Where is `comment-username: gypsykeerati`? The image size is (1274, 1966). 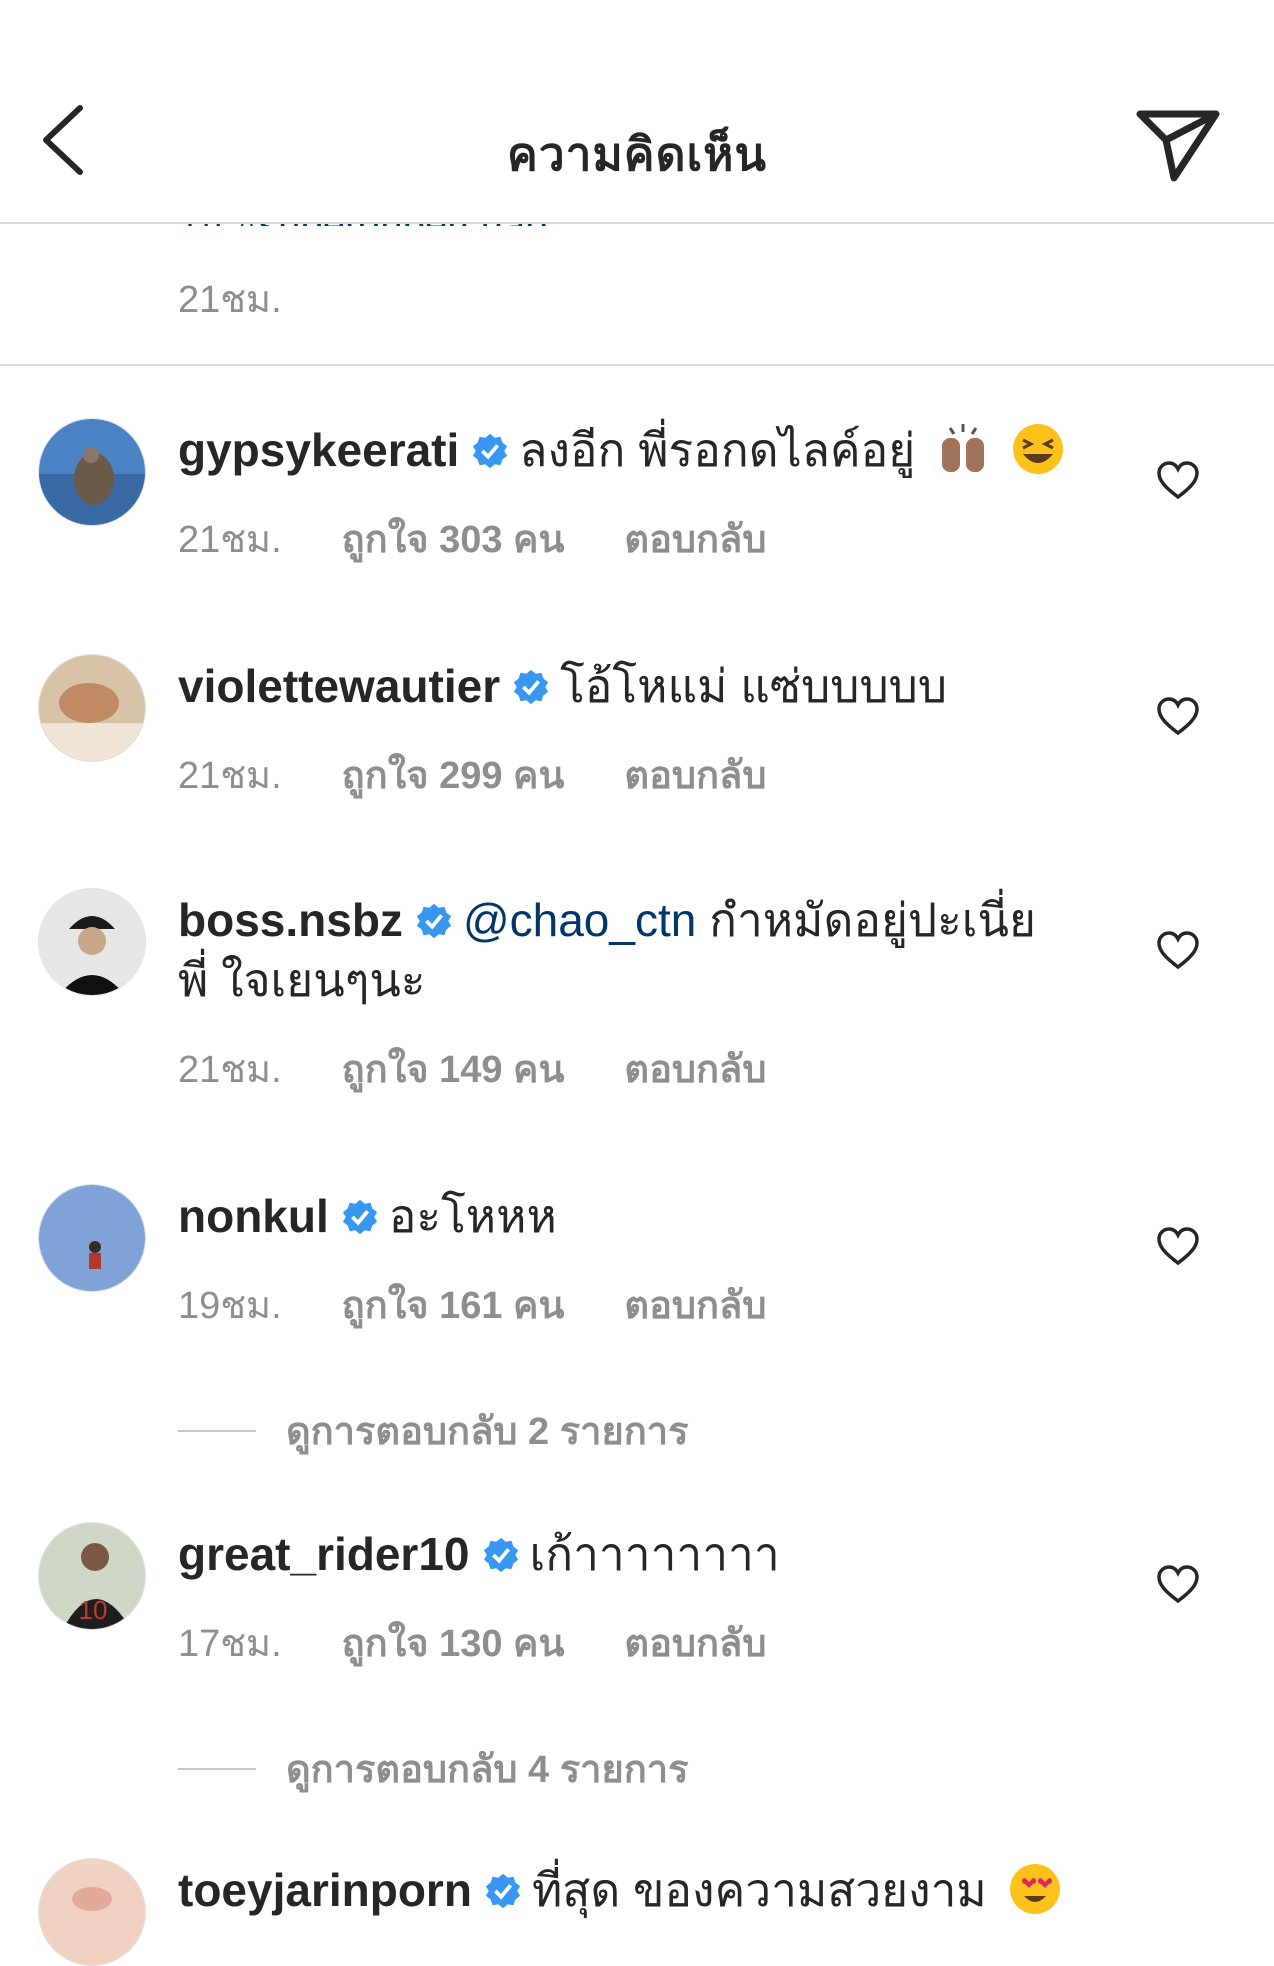
comment-username: gypsykeerati is located at coordinates (318, 450).